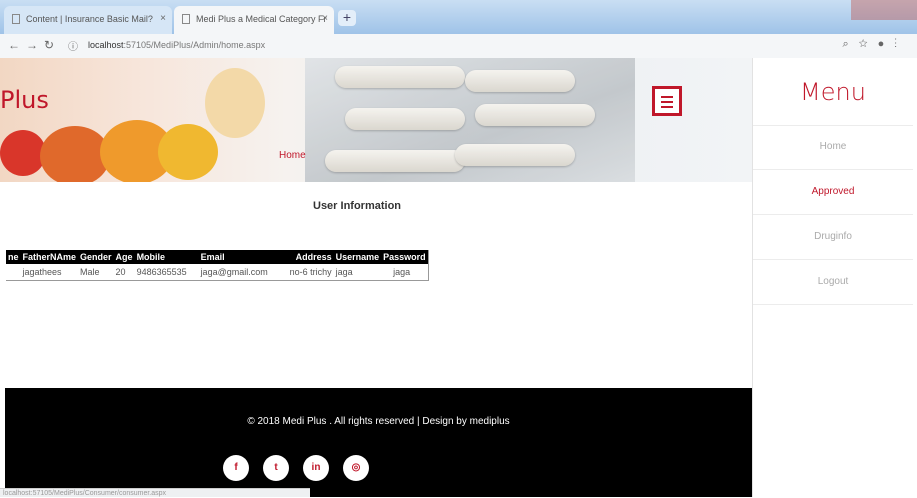 This screenshot has width=917, height=498. I want to click on menu-toggle-button, so click(667, 101).